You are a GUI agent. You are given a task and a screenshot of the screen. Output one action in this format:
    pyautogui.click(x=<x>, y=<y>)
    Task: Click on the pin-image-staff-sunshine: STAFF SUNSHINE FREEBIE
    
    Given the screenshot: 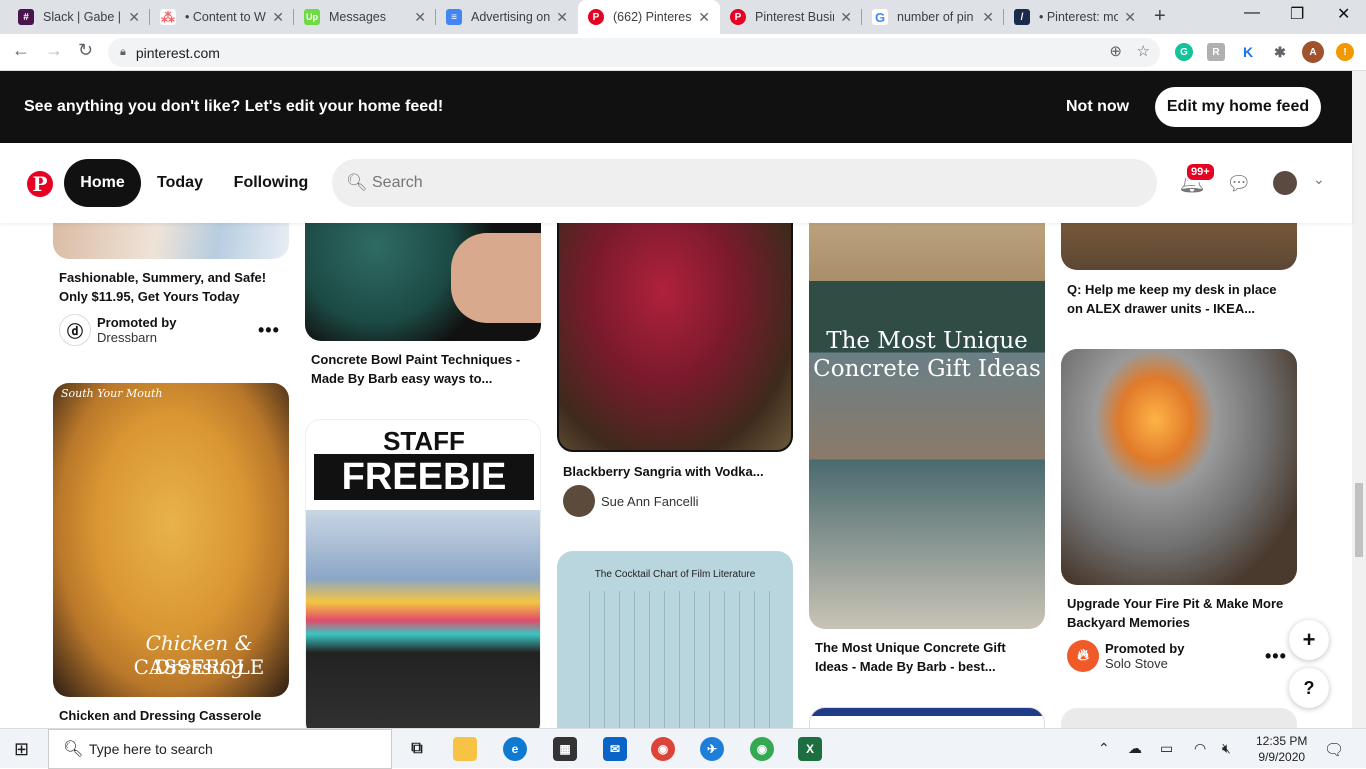 What is the action you would take?
    pyautogui.click(x=423, y=573)
    